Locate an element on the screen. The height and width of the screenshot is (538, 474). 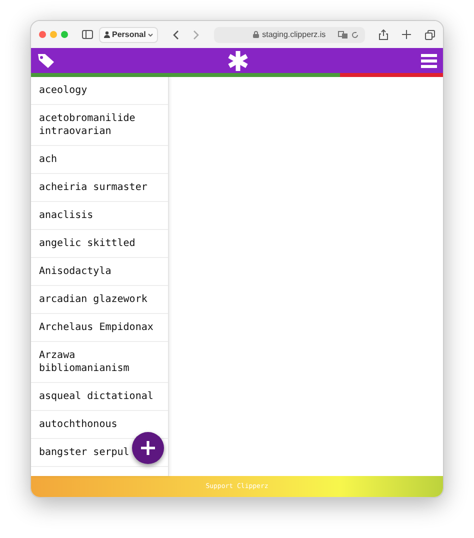
plus-icon is located at coordinates (148, 448).